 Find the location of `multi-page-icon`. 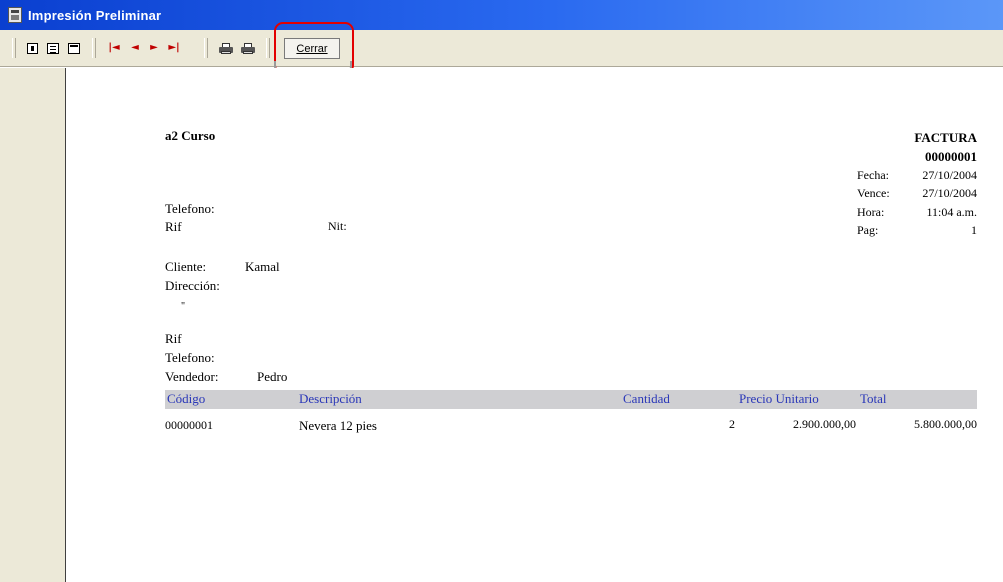

multi-page-icon is located at coordinates (53, 48).